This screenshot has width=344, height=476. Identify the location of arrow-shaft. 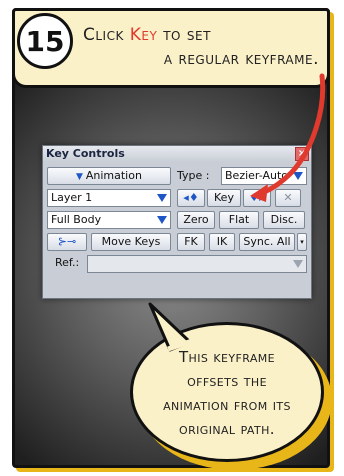
(290, 135).